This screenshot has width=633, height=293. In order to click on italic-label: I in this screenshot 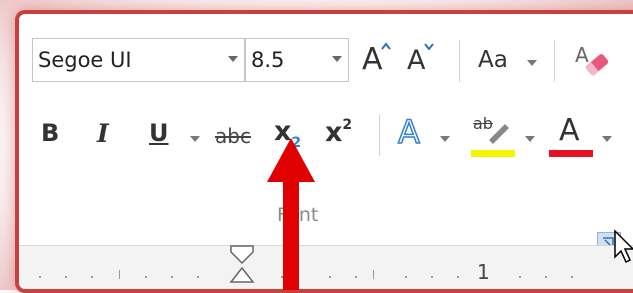, I will do `click(103, 133)`.